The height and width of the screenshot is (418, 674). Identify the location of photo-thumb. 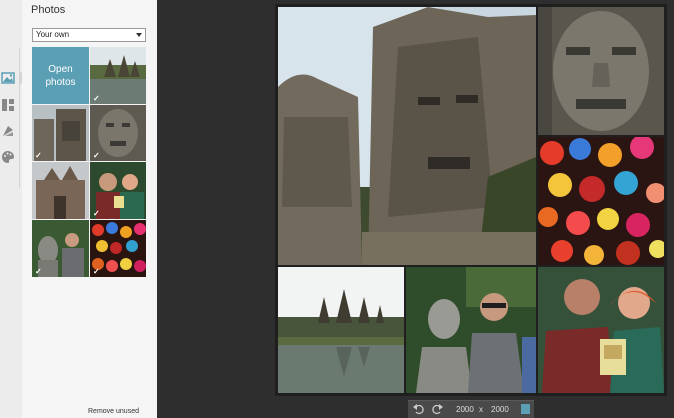
(60, 190).